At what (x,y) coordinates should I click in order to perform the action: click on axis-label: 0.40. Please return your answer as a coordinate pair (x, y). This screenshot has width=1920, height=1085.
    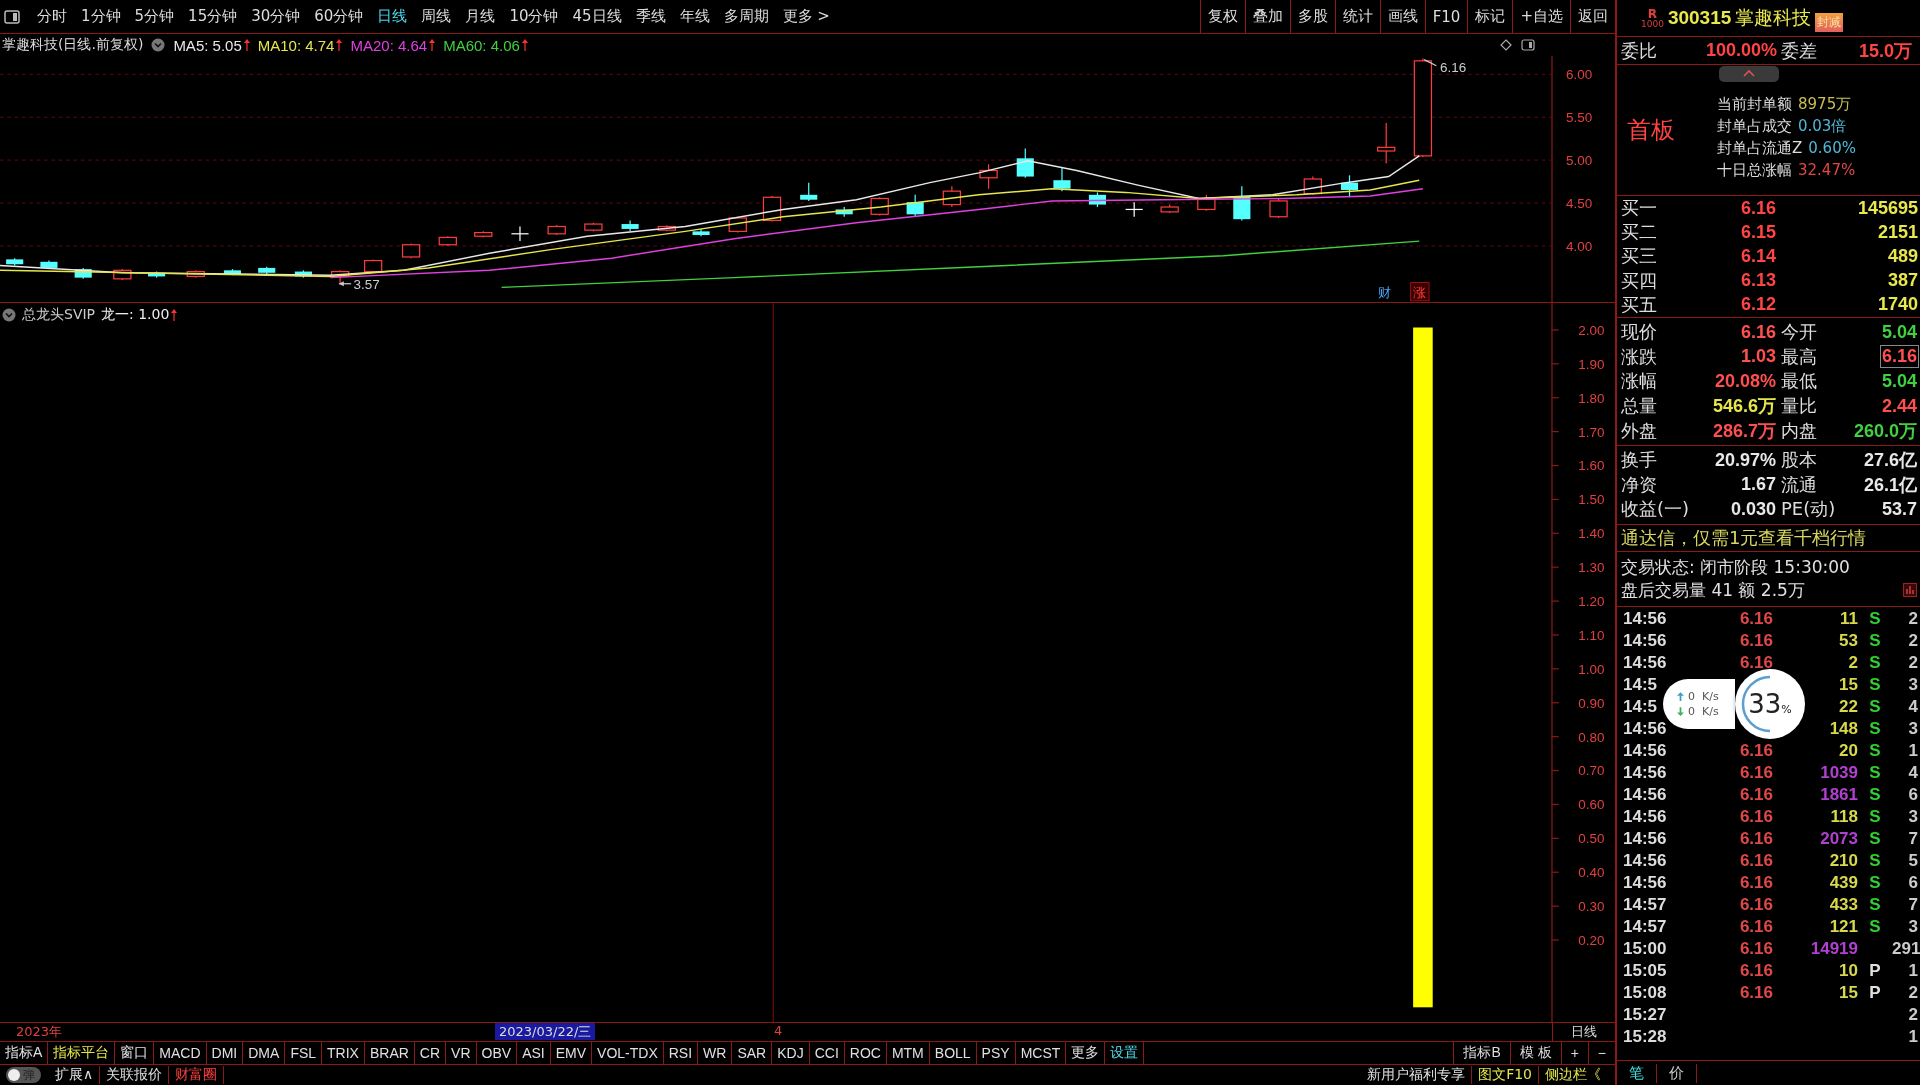
    Looking at the image, I should click on (1591, 873).